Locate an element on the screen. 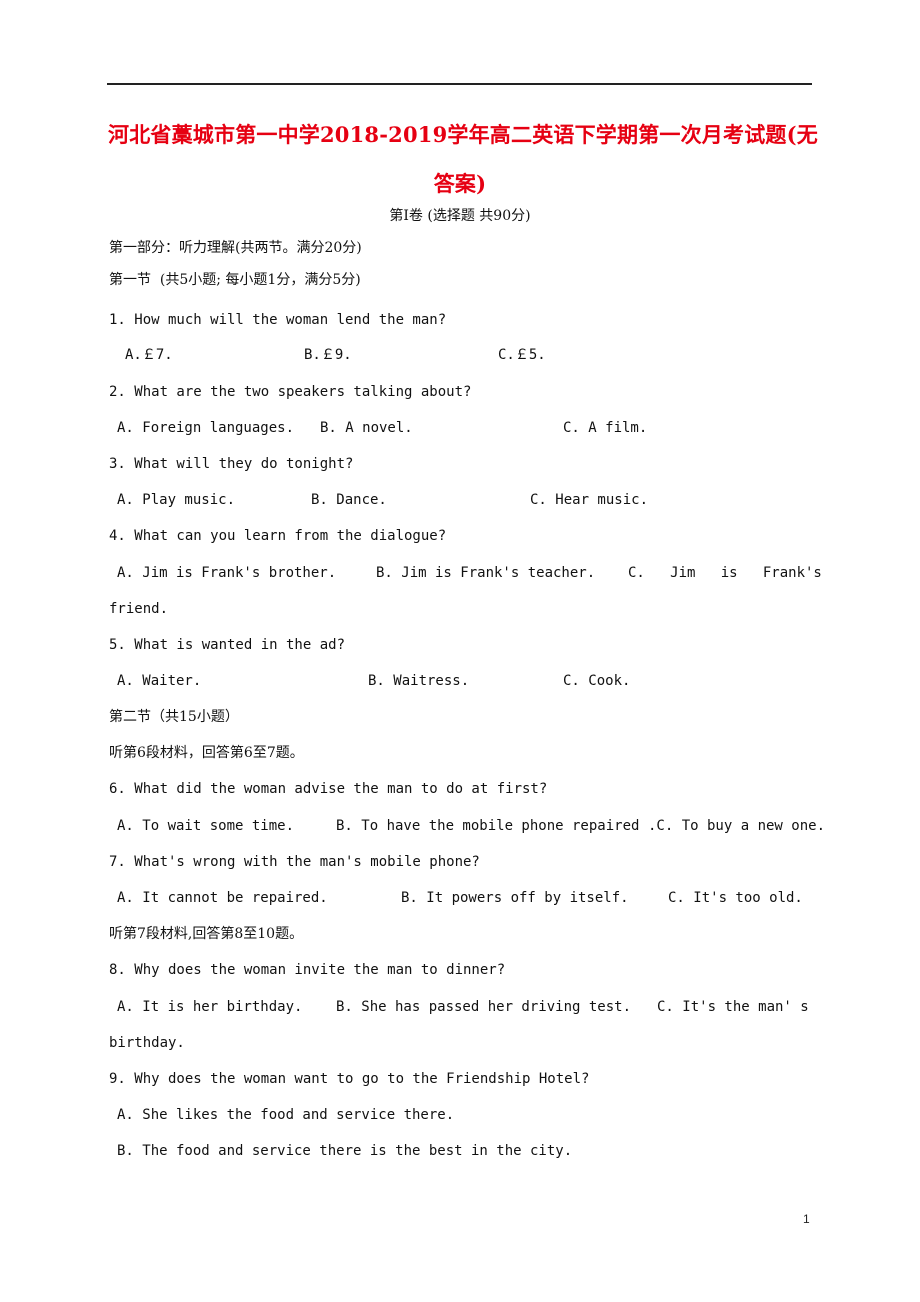  question-5-option-c: C. Cook. is located at coordinates (597, 681).